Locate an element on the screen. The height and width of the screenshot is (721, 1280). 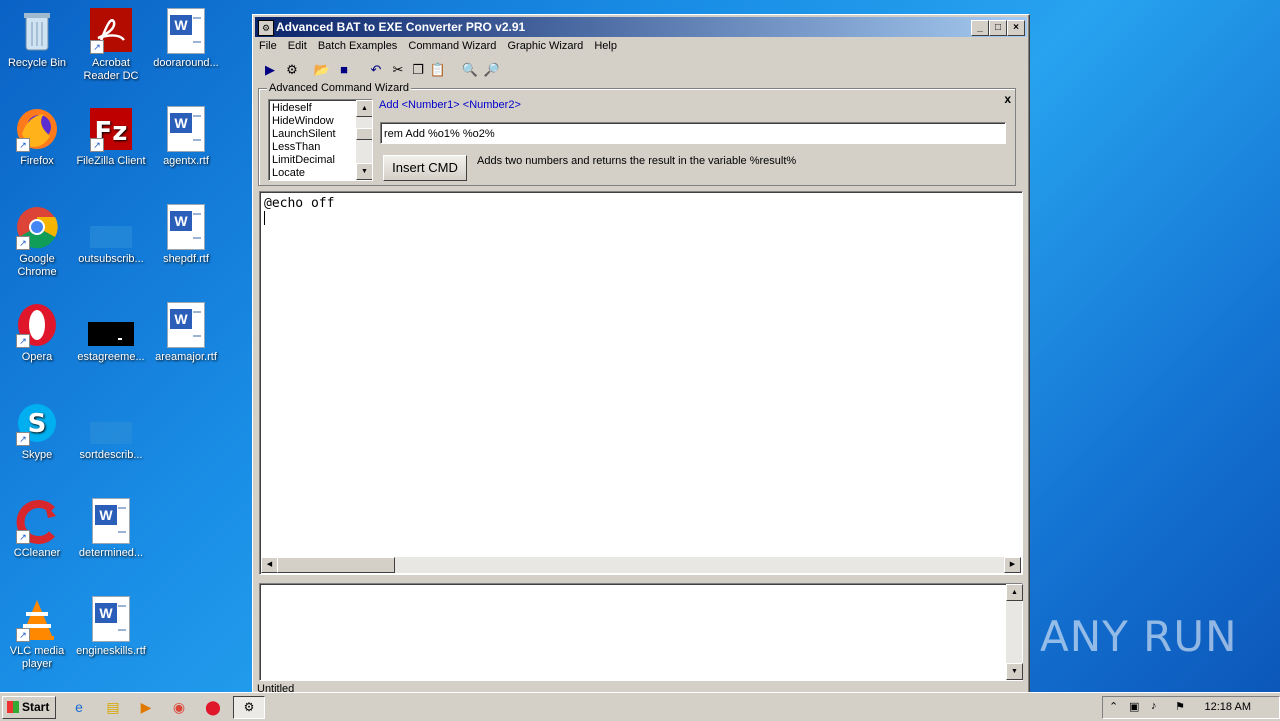
clock: 12:18 AM is located at coordinates (1228, 707).